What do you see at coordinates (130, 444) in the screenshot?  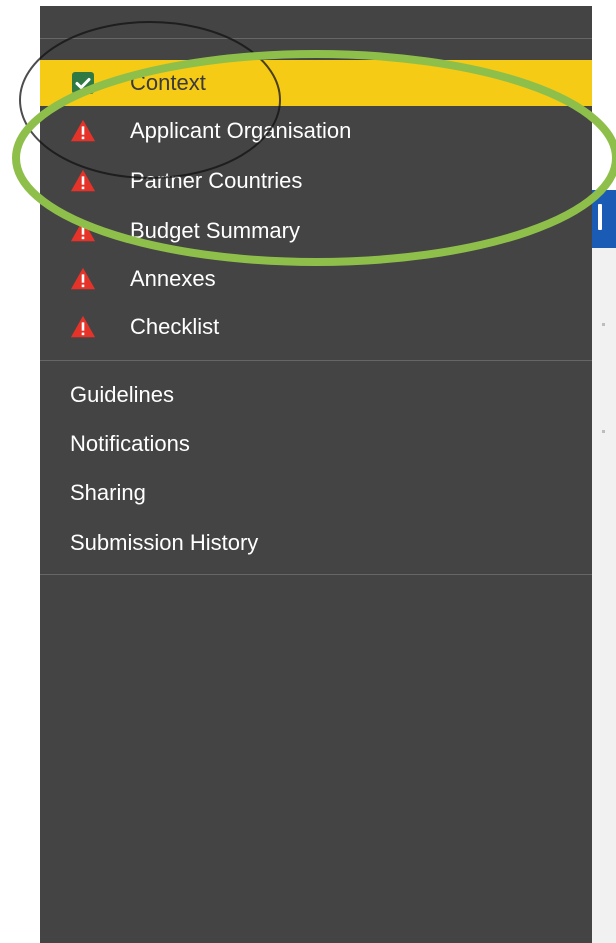 I see `sidebar-link-notifications: Notifications` at bounding box center [130, 444].